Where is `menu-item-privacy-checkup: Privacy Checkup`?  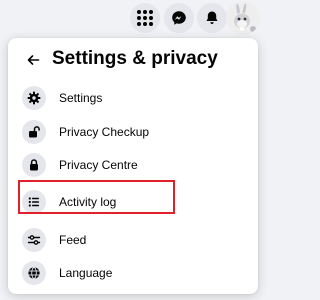
menu-item-privacy-checkup: Privacy Checkup is located at coordinates (133, 132).